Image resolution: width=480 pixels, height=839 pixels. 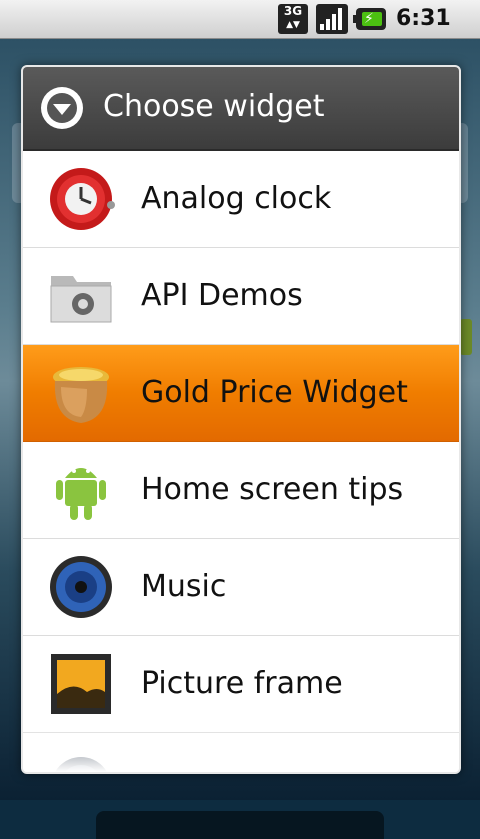 What do you see at coordinates (332, 19) in the screenshot?
I see `signal-strength-icon` at bounding box center [332, 19].